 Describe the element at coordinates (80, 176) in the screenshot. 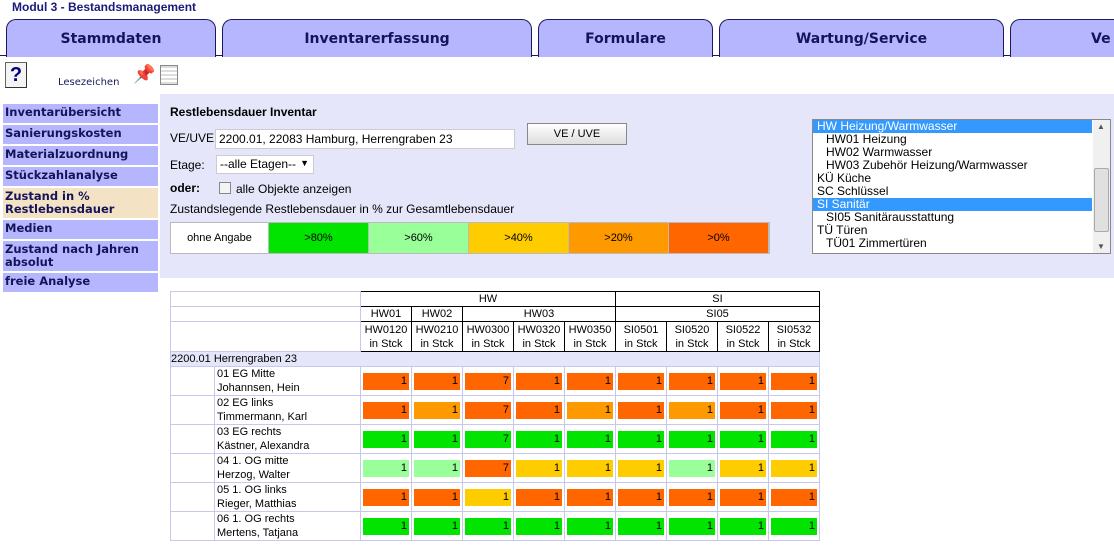

I see `sidebar-item: Stückzahlanalyse` at that location.